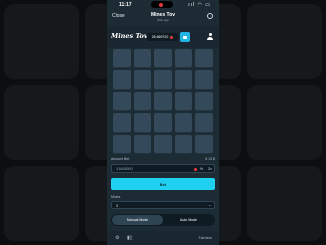 The width and height of the screenshot is (326, 245). I want to click on bet-amount-value: 3.8408000, so click(124, 169).